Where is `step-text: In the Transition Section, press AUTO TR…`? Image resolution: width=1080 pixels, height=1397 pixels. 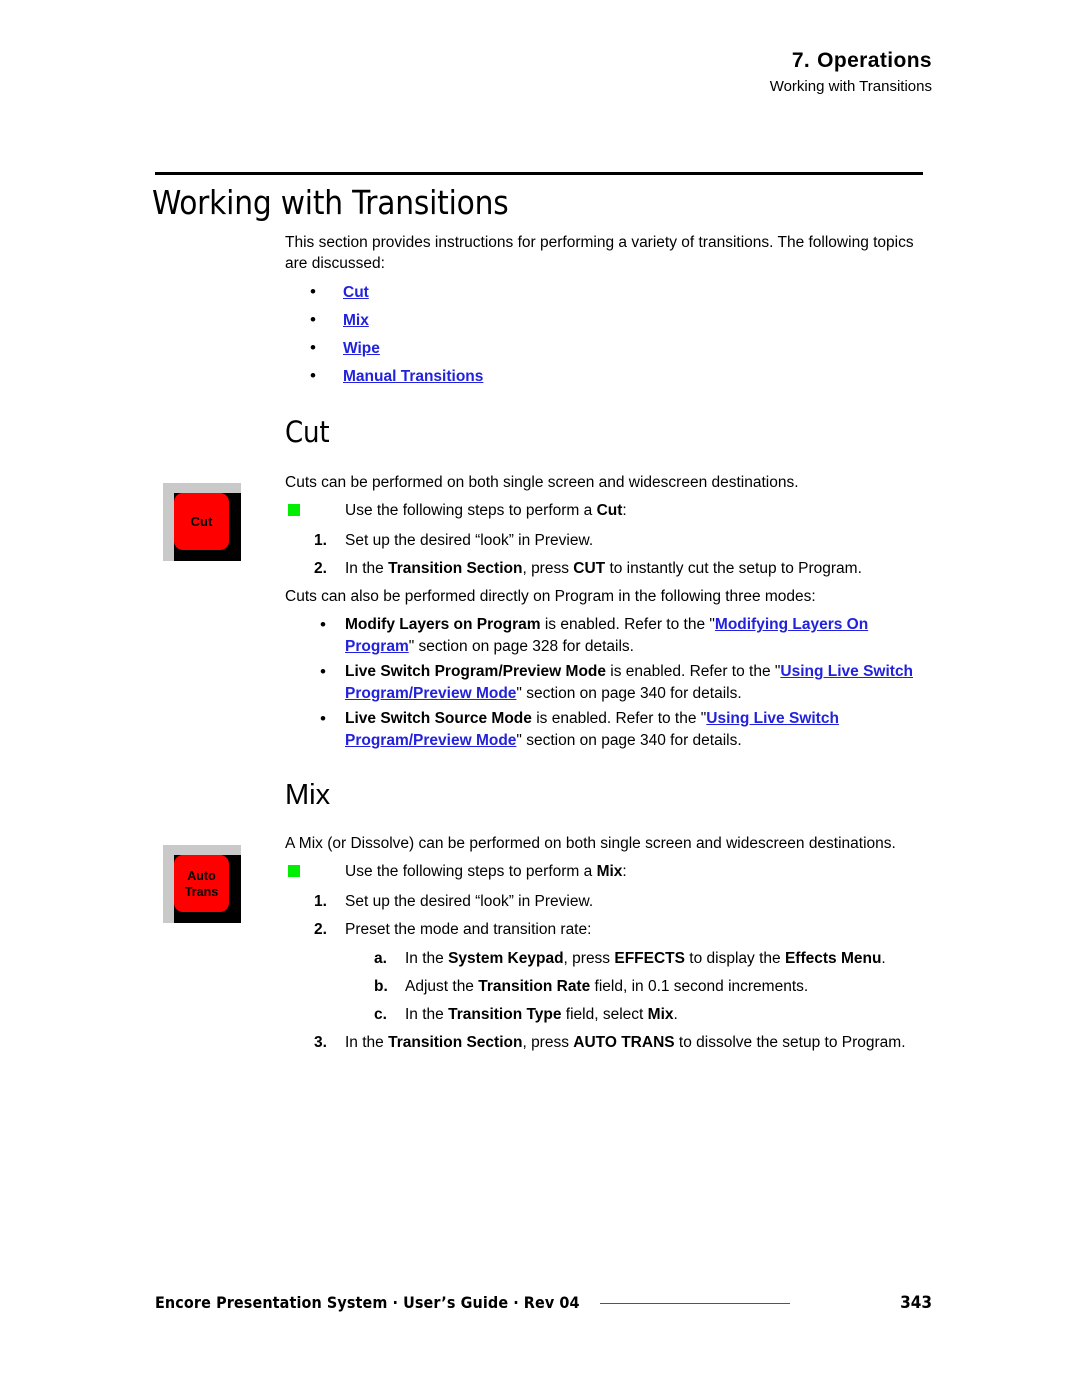
step-text: In the Transition Section, press AUTO TR… is located at coordinates (653, 1042).